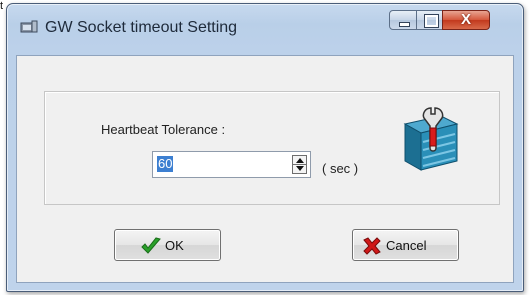  Describe the element at coordinates (165, 164) in the screenshot. I see `heartbeat-tolerance-value: 60` at that location.